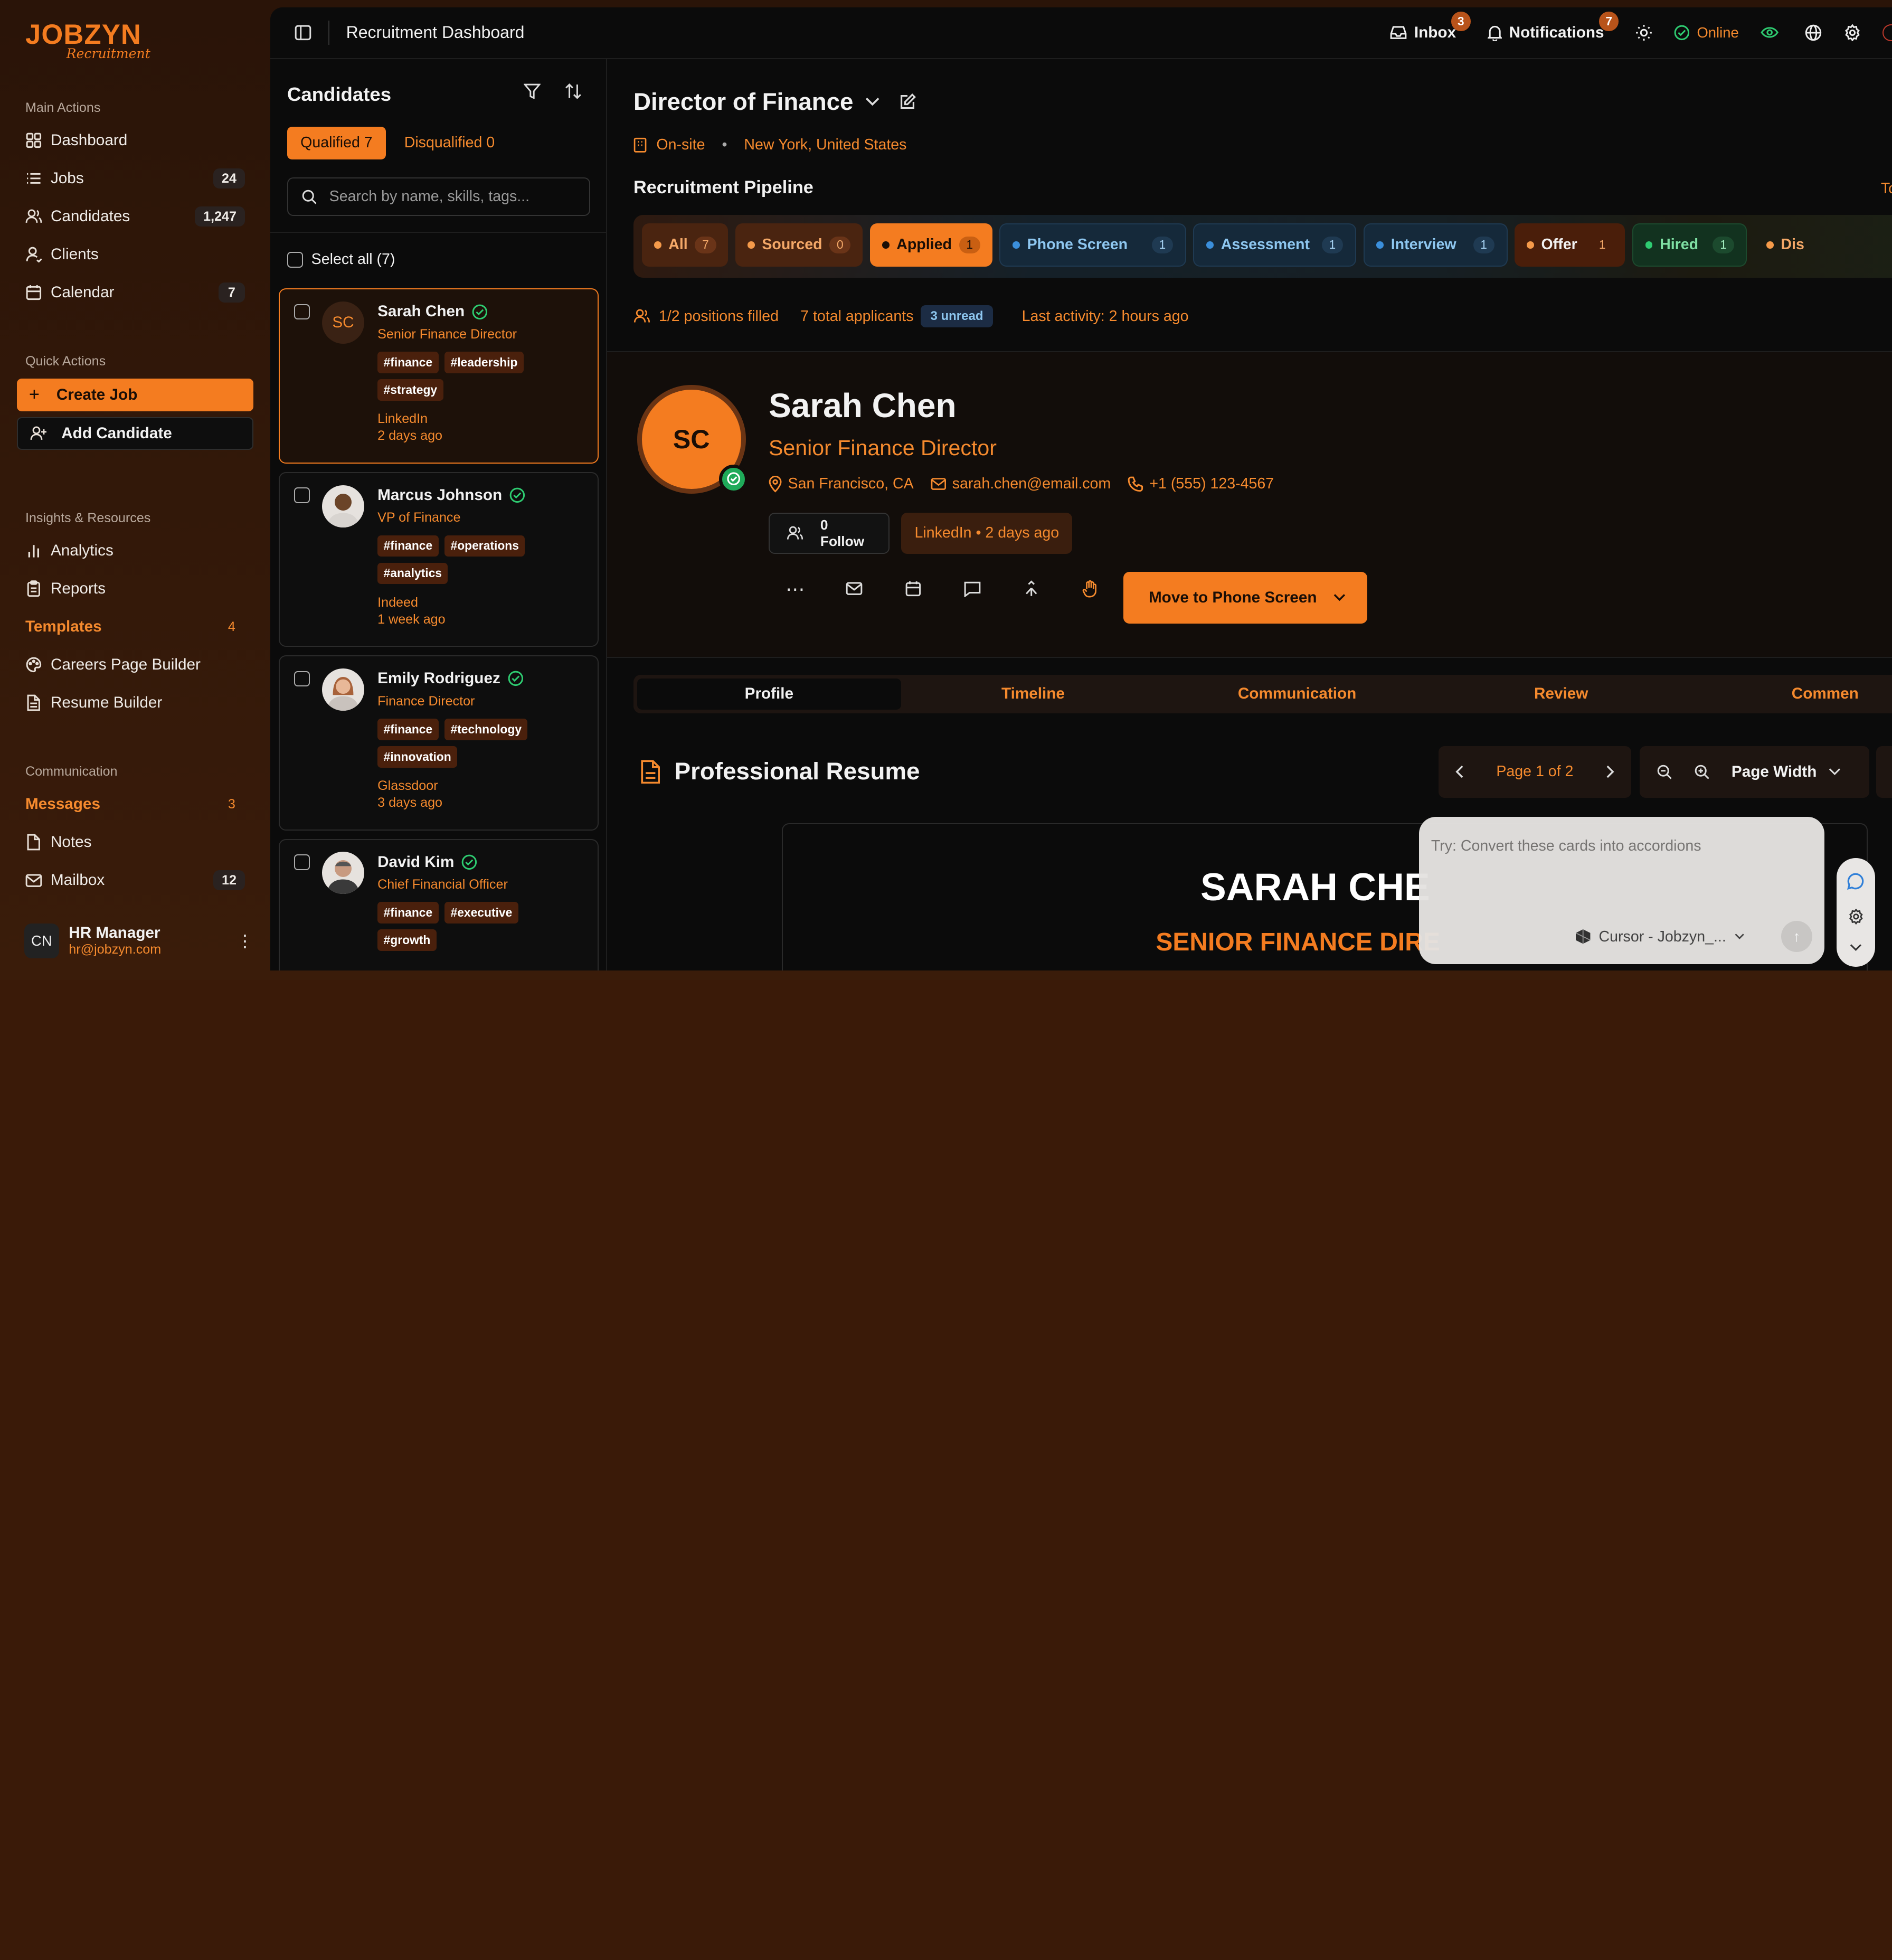 This screenshot has width=1892, height=1960. What do you see at coordinates (792, 245) in the screenshot?
I see `stage-label: Sourced` at bounding box center [792, 245].